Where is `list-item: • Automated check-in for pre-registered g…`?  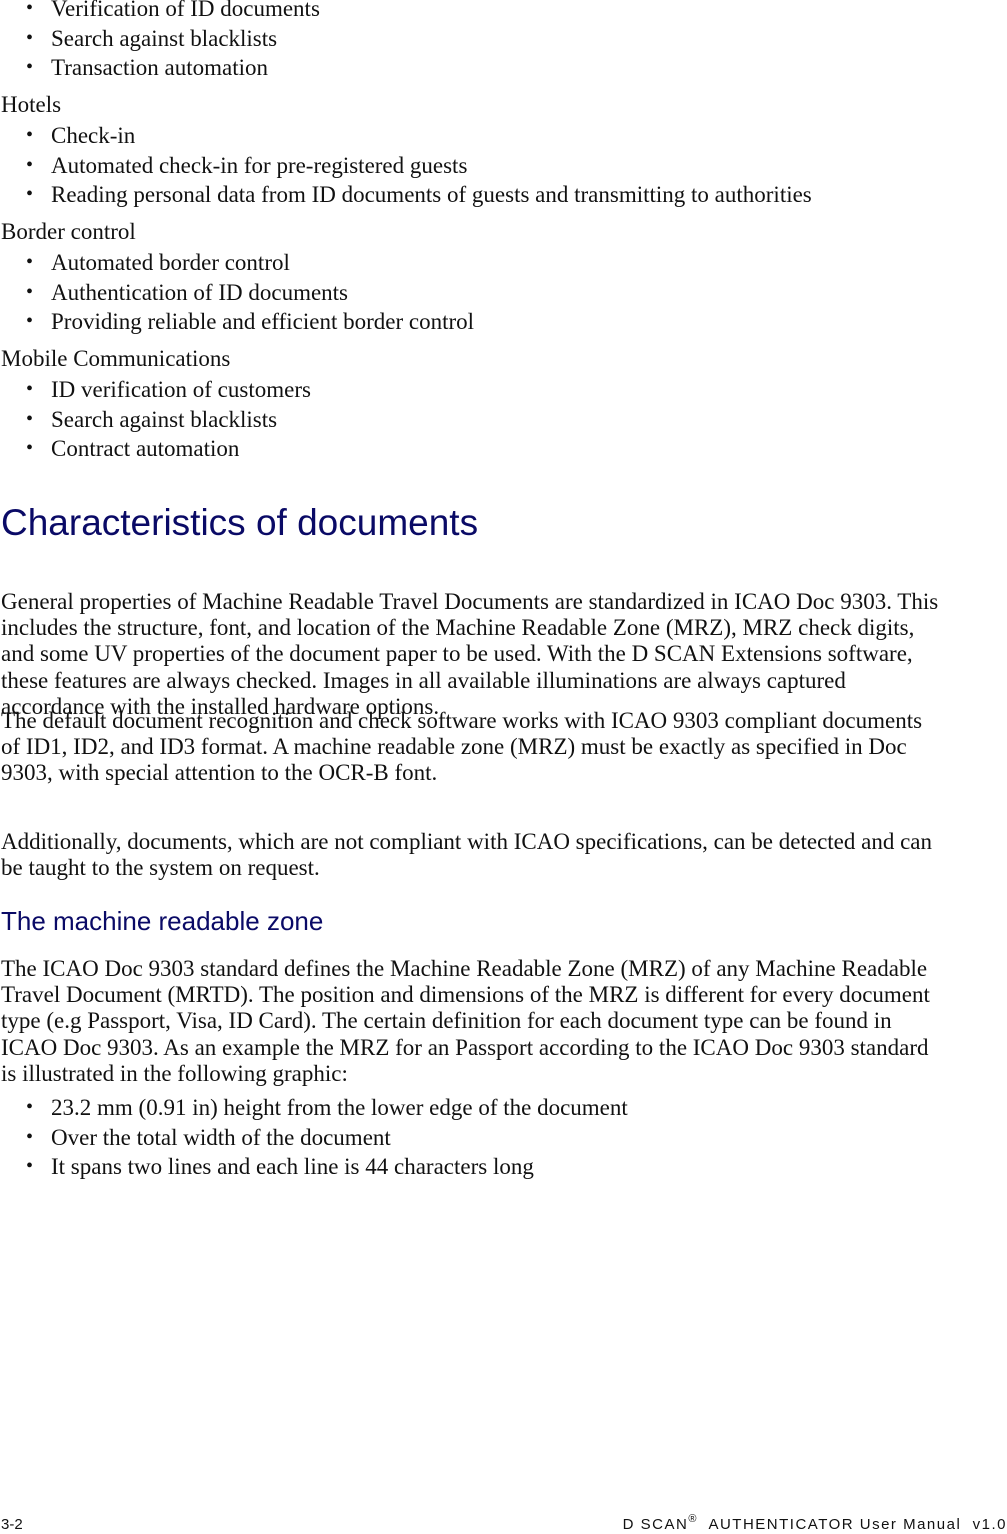 list-item: • Automated check-in for pre-registered g… is located at coordinates (406, 166).